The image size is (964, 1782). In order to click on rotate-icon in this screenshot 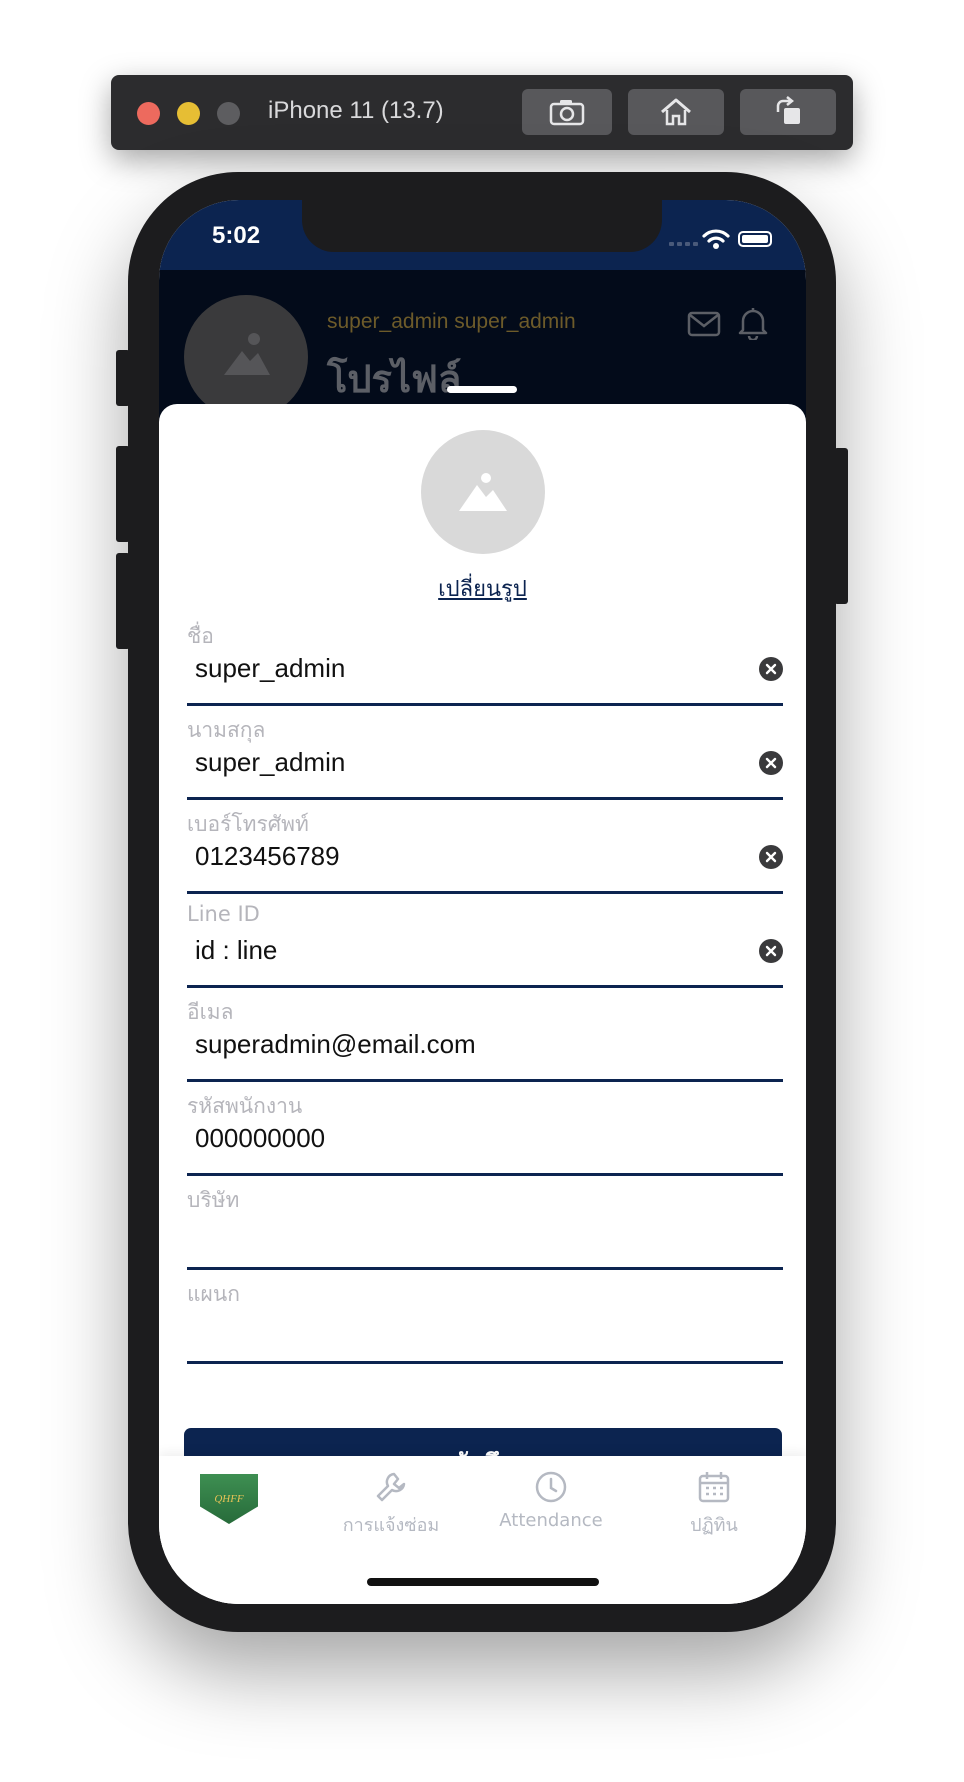, I will do `click(788, 110)`.